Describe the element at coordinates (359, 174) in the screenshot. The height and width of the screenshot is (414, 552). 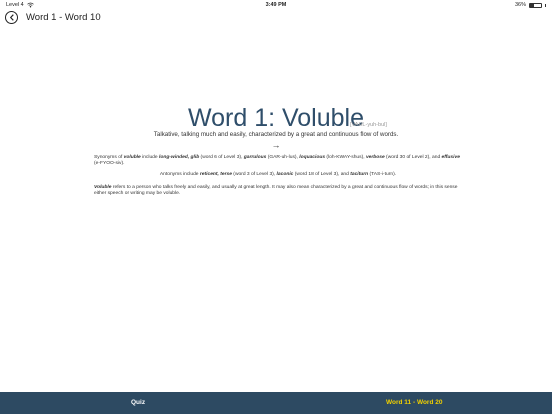
I see `antonym-term: taciturn` at that location.